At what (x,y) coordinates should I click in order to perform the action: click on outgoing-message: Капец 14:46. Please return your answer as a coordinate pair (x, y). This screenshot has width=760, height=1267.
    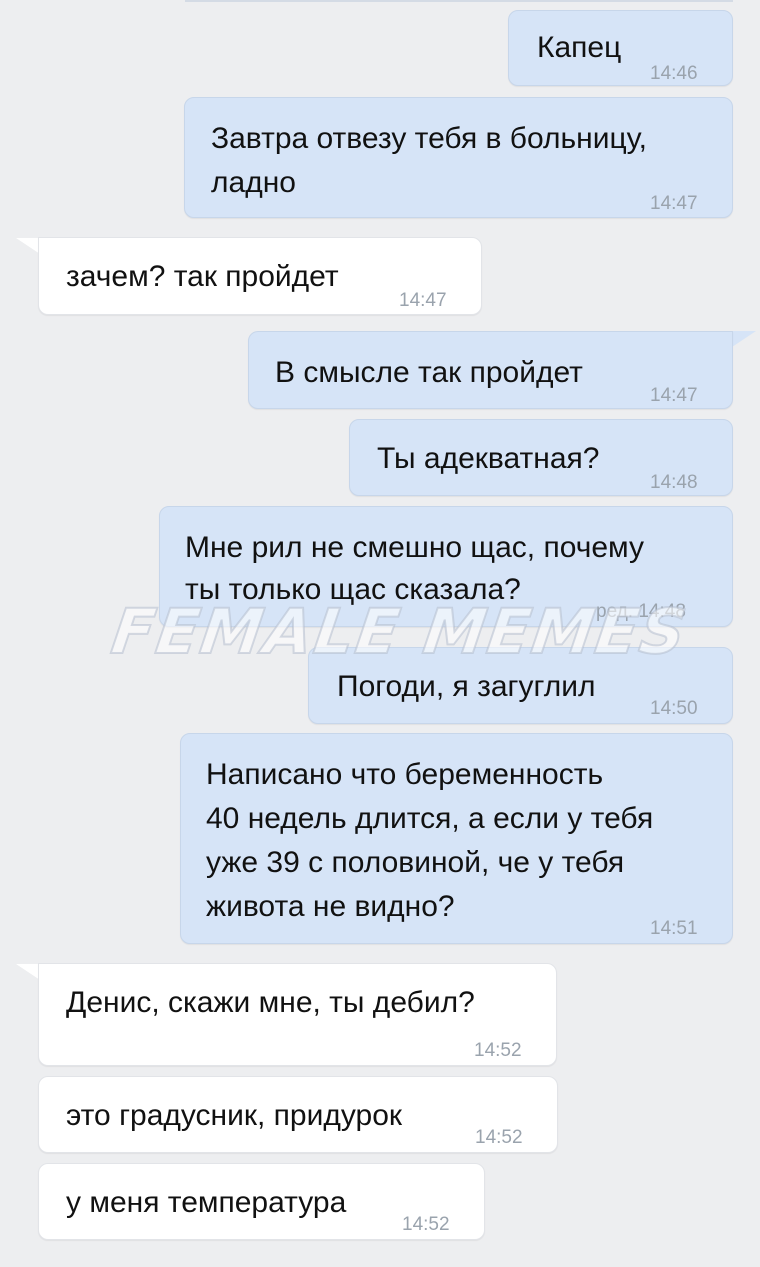
    Looking at the image, I should click on (620, 48).